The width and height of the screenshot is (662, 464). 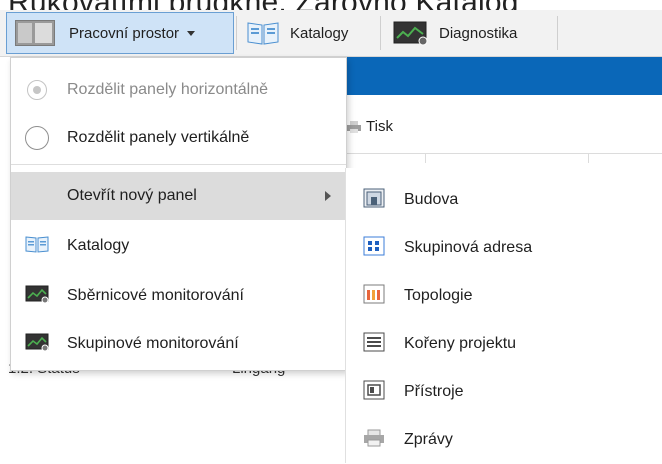 What do you see at coordinates (374, 392) in the screenshot?
I see `devices-icon` at bounding box center [374, 392].